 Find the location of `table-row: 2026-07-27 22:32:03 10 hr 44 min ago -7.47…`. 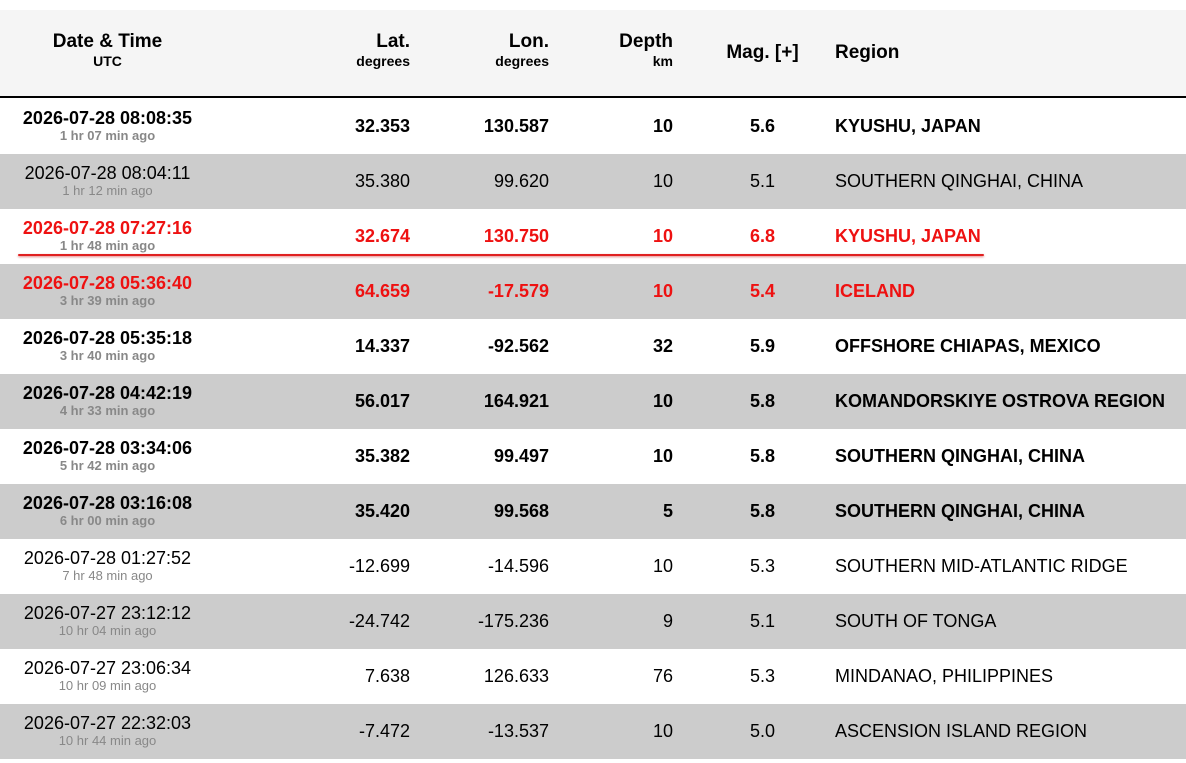

table-row: 2026-07-27 22:32:03 10 hr 44 min ago -7.47… is located at coordinates (593, 731).